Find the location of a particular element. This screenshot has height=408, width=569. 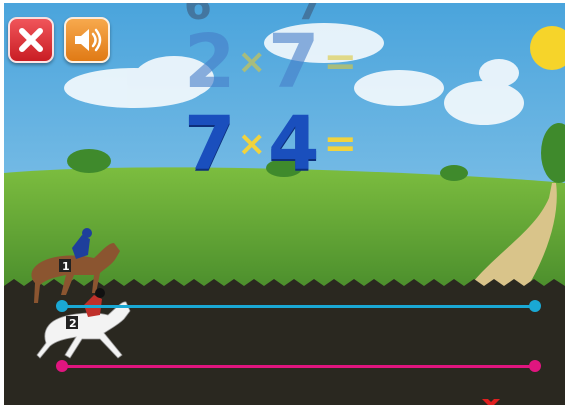

speaker-icon is located at coordinates (88, 40).